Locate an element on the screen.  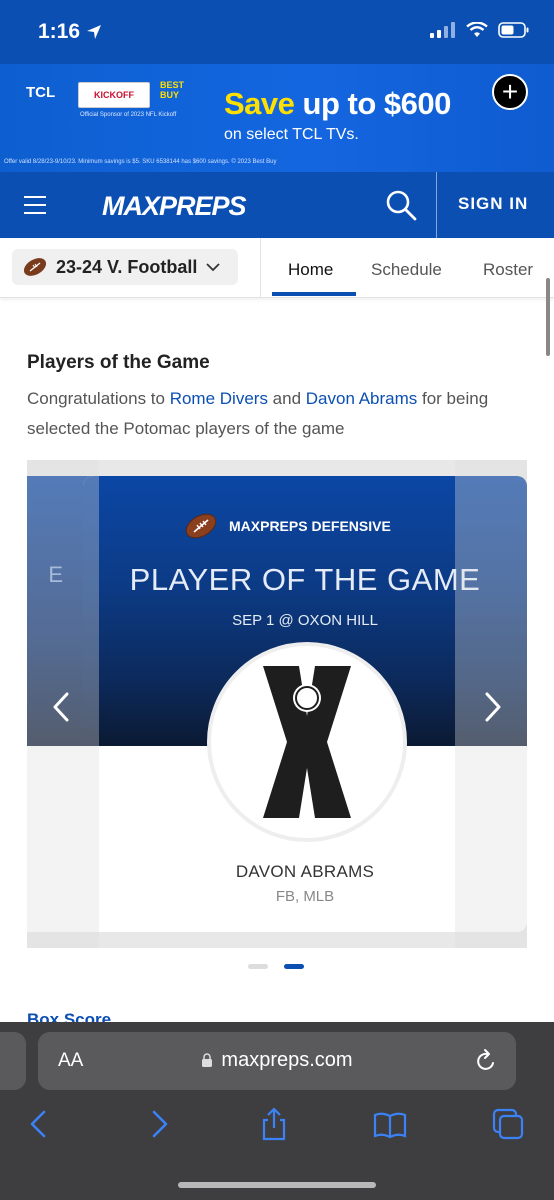
tab-roster: Roster is located at coordinates (508, 270).